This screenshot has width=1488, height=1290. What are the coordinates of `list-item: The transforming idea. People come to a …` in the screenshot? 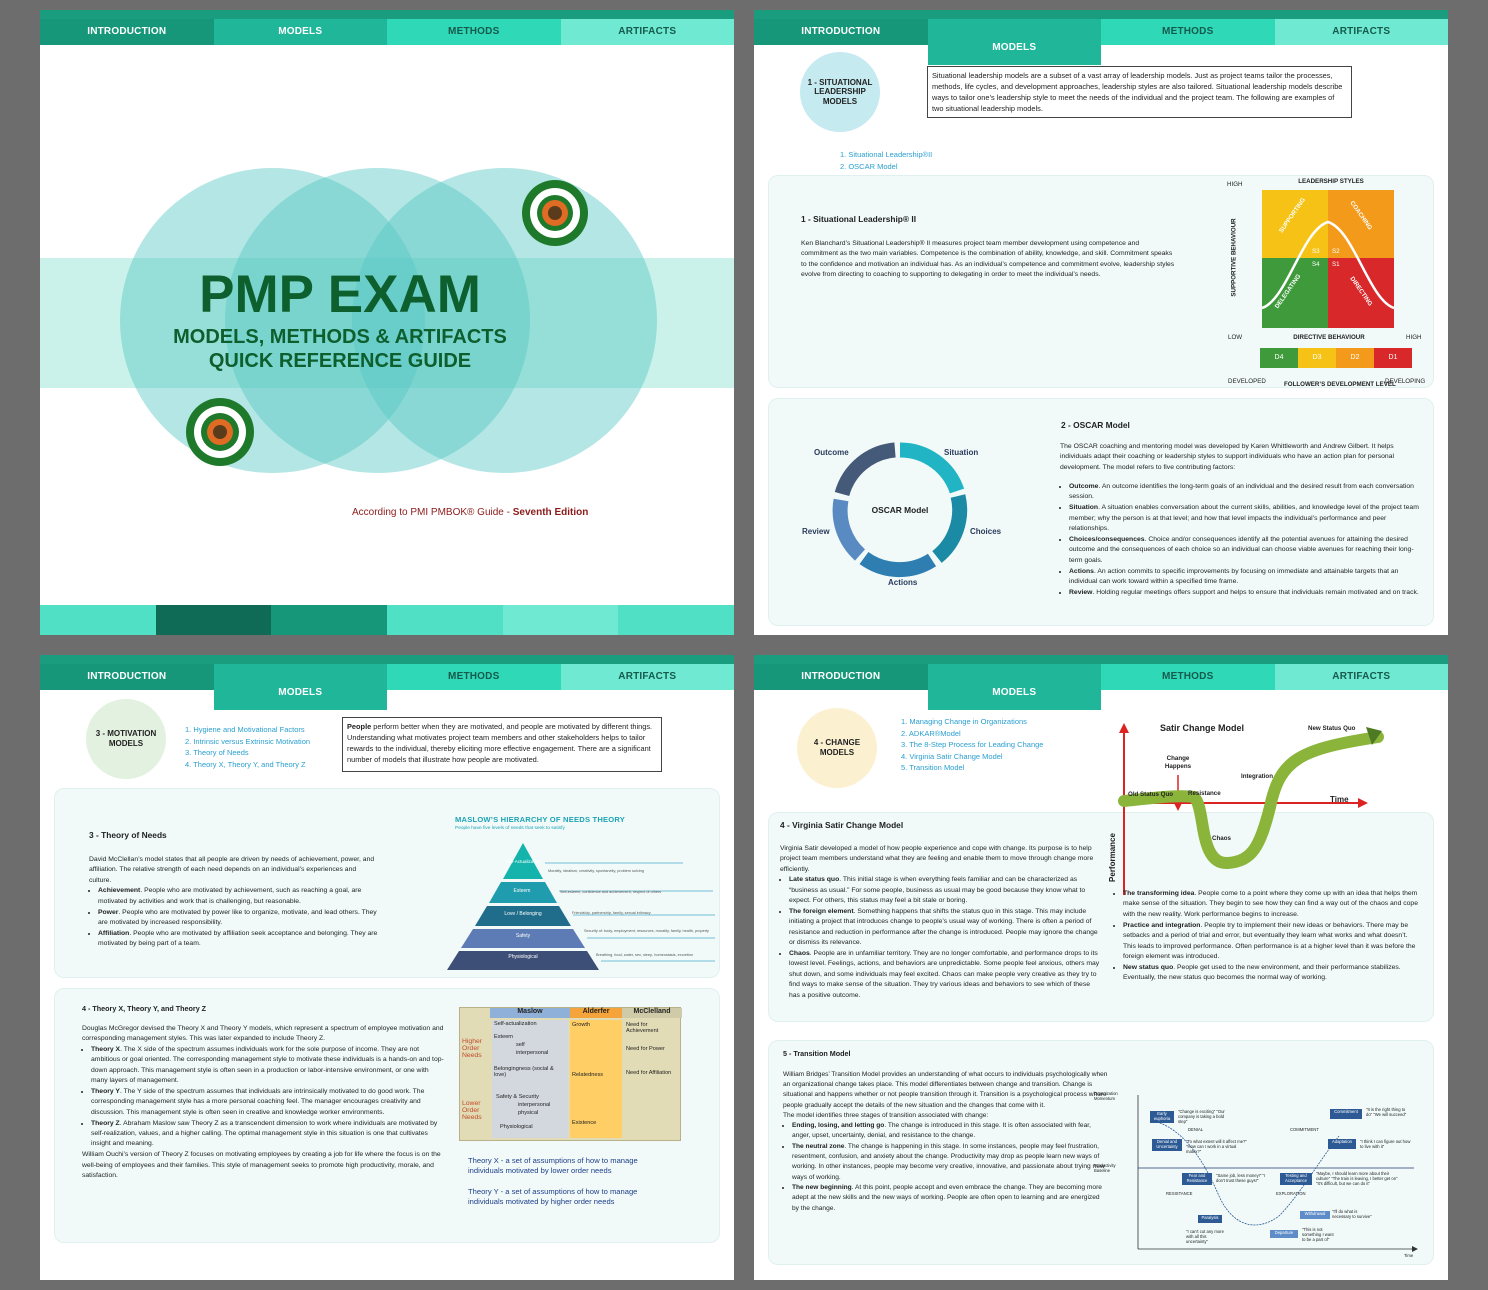 It's located at (1270, 904).